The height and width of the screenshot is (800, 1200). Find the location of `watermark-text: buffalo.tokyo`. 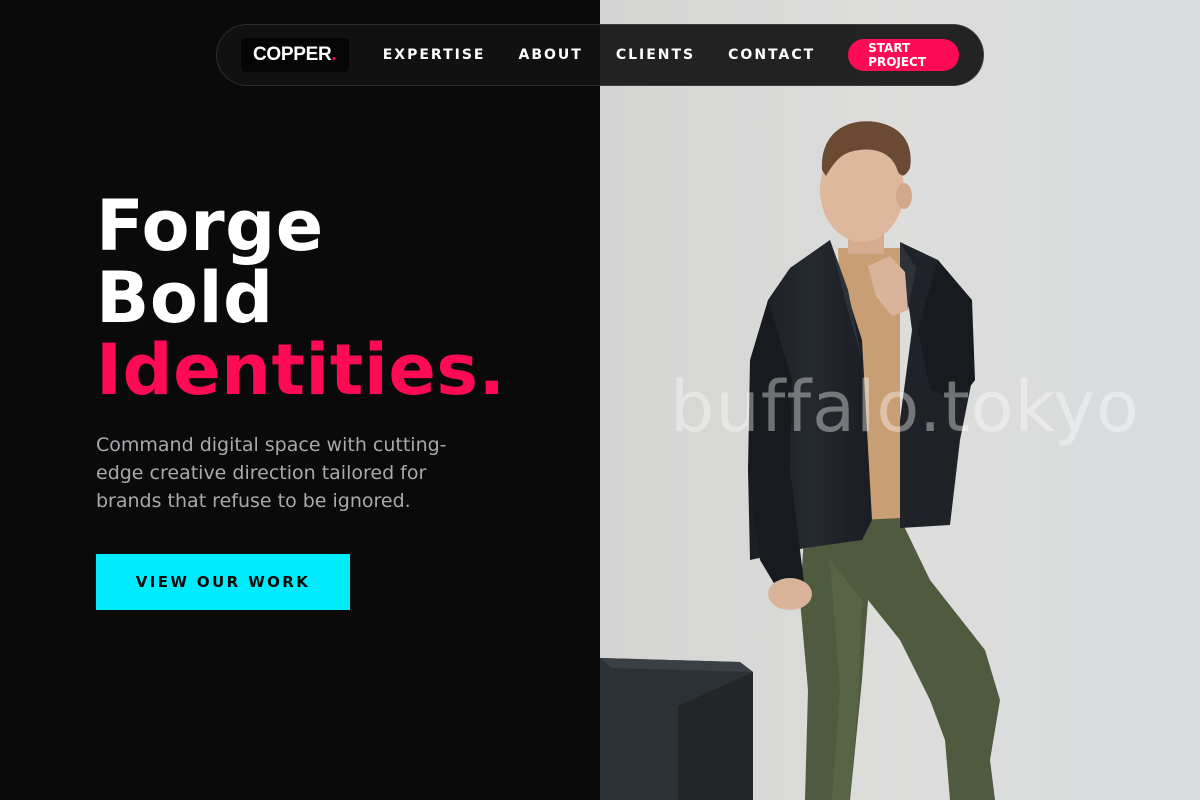

watermark-text: buffalo.tokyo is located at coordinates (905, 407).